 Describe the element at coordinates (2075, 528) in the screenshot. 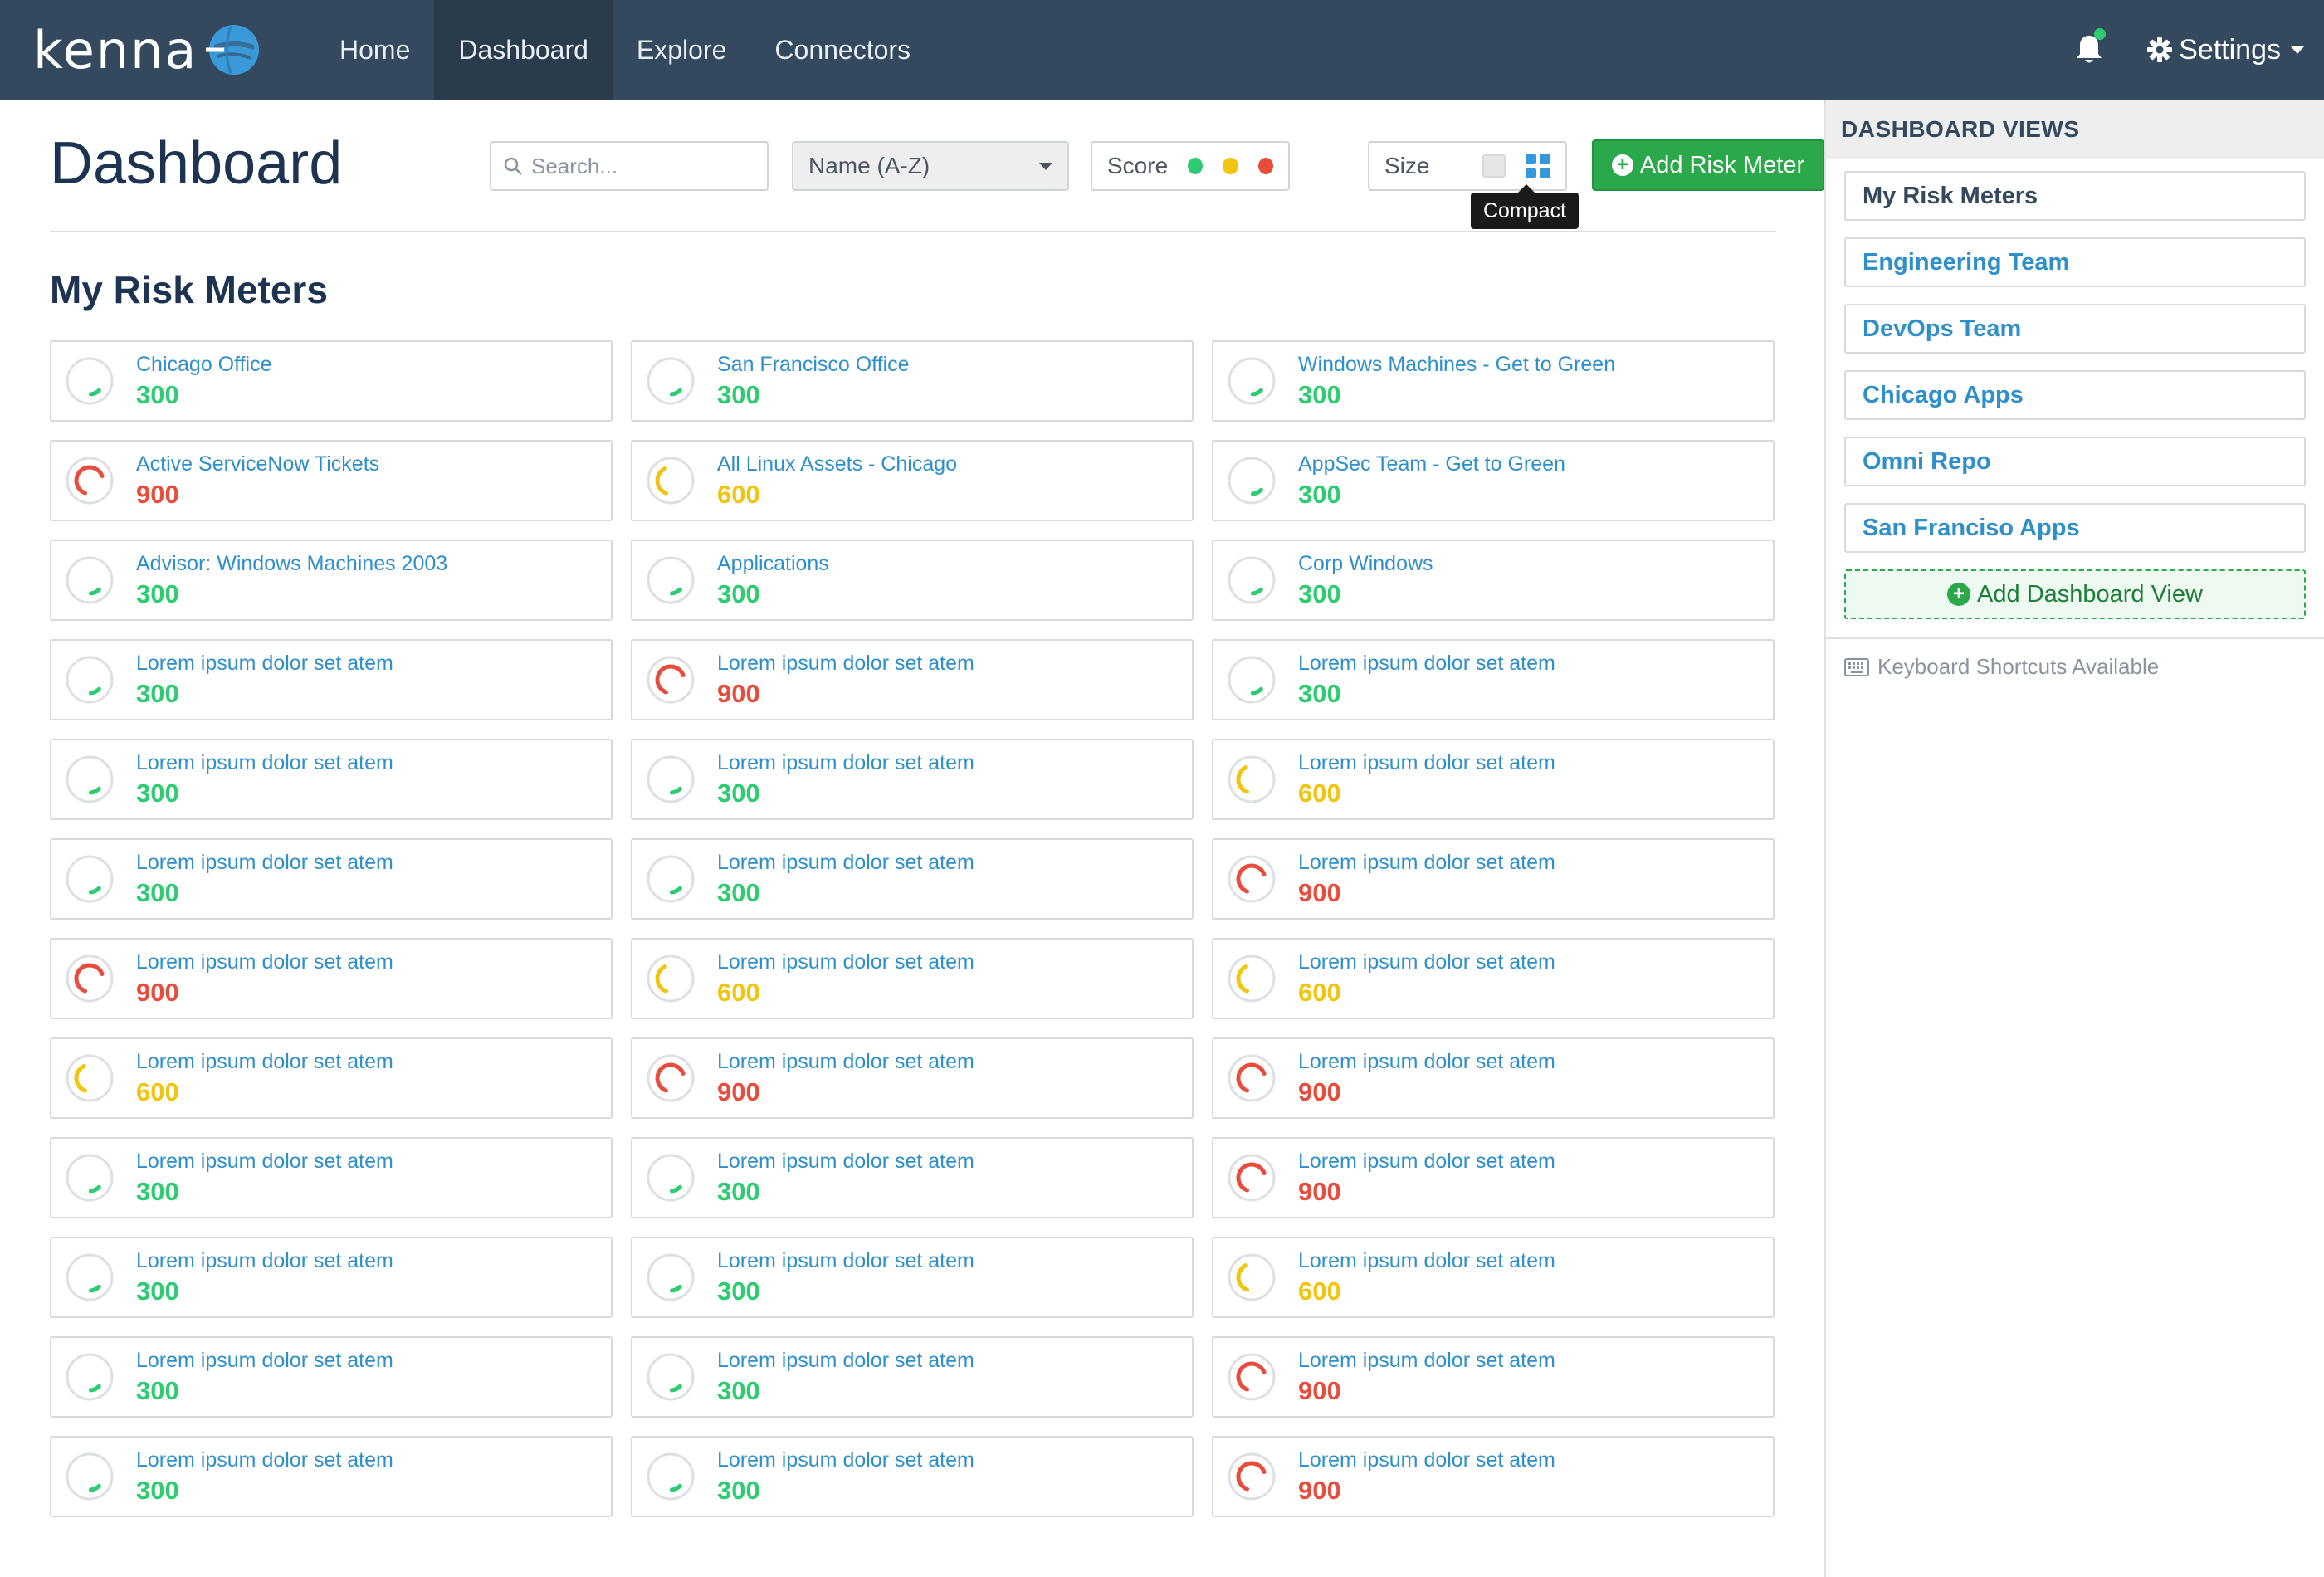

I see `view-item: San Franciso Apps` at that location.